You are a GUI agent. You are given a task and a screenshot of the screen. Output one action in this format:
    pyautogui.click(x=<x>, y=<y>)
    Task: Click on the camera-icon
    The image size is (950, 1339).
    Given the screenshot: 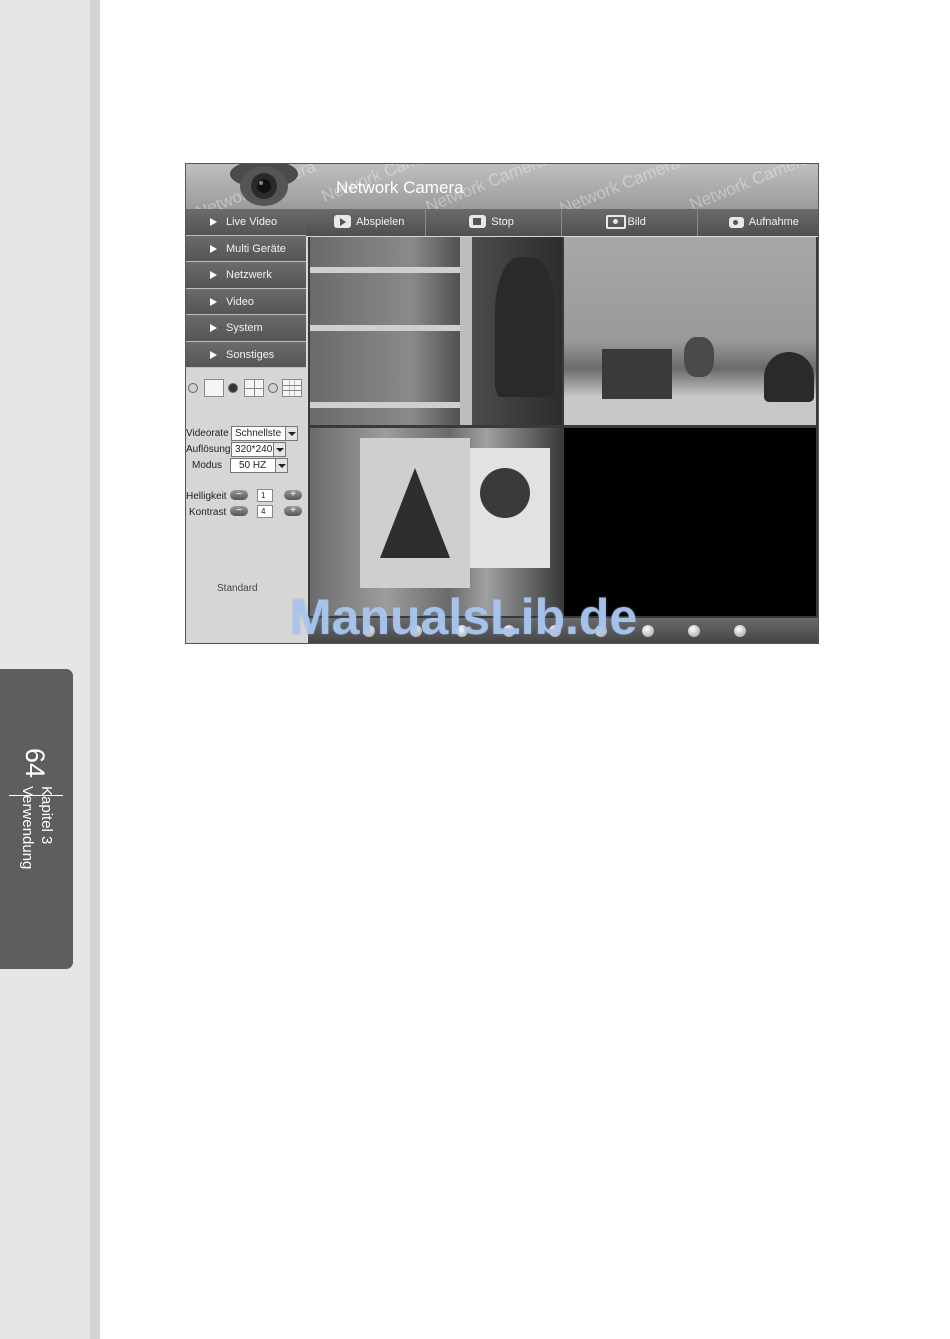 What is the action you would take?
    pyautogui.click(x=615, y=222)
    